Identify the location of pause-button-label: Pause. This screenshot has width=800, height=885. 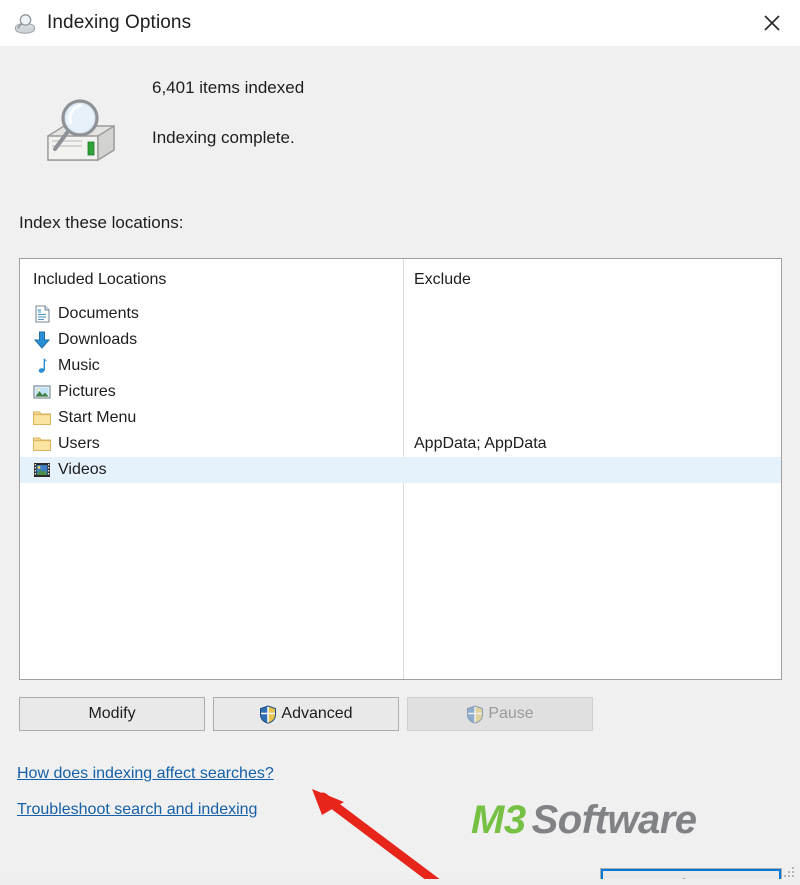
(511, 713).